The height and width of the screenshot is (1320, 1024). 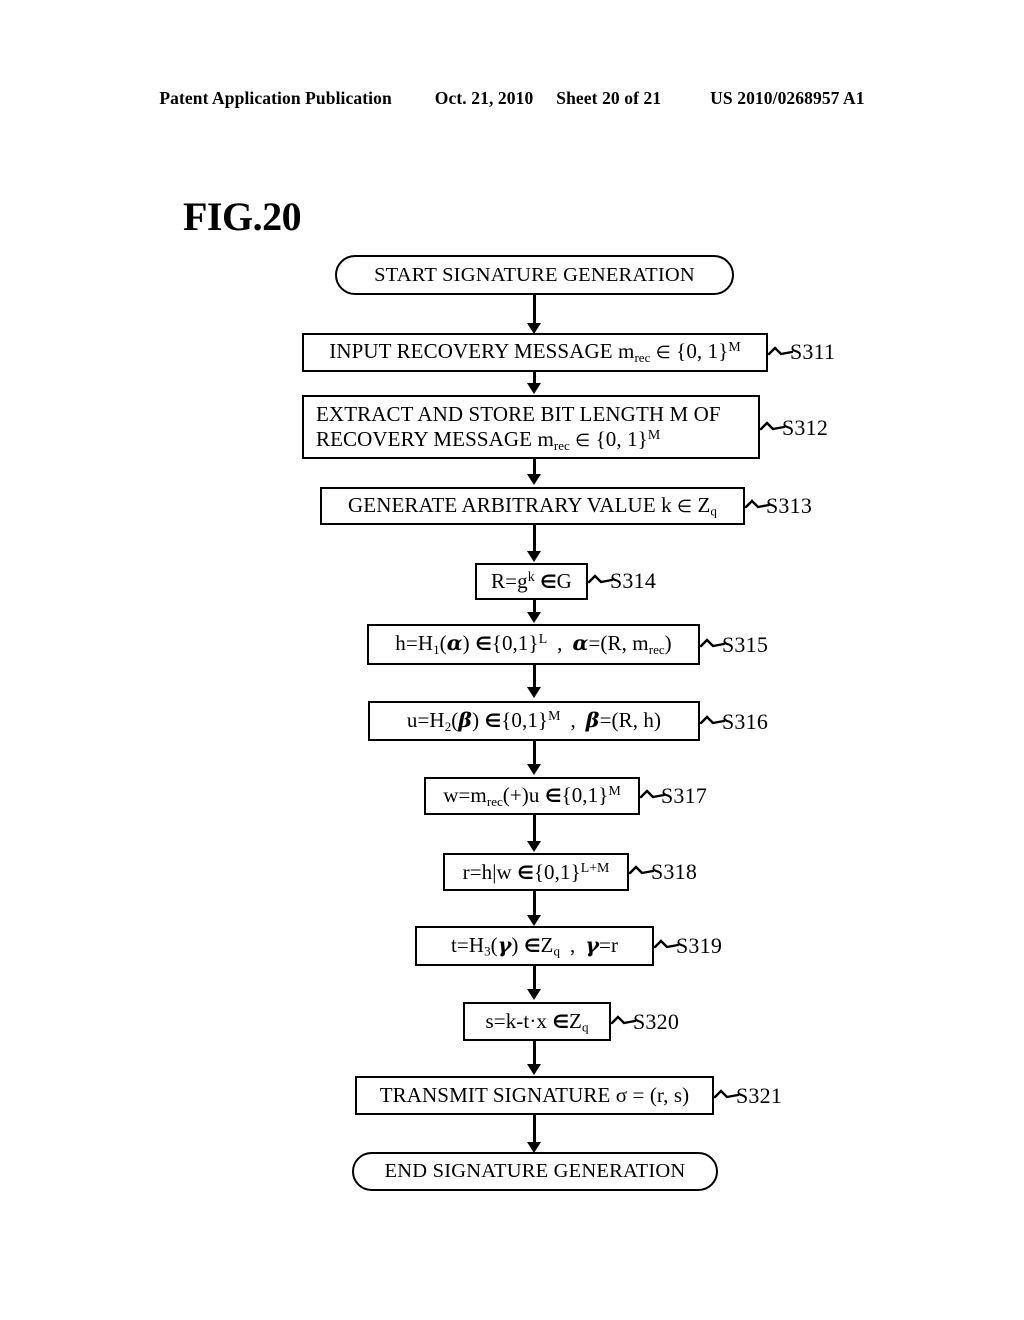 What do you see at coordinates (534, 829) in the screenshot?
I see `connector-s317-to-s318` at bounding box center [534, 829].